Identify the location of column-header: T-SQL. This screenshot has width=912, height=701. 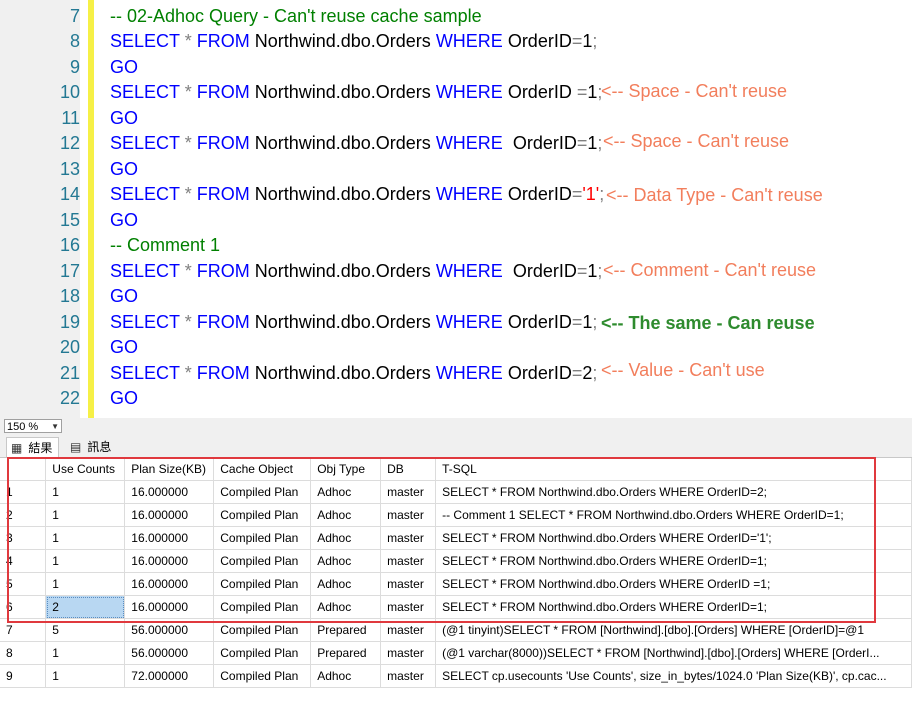
(673, 469).